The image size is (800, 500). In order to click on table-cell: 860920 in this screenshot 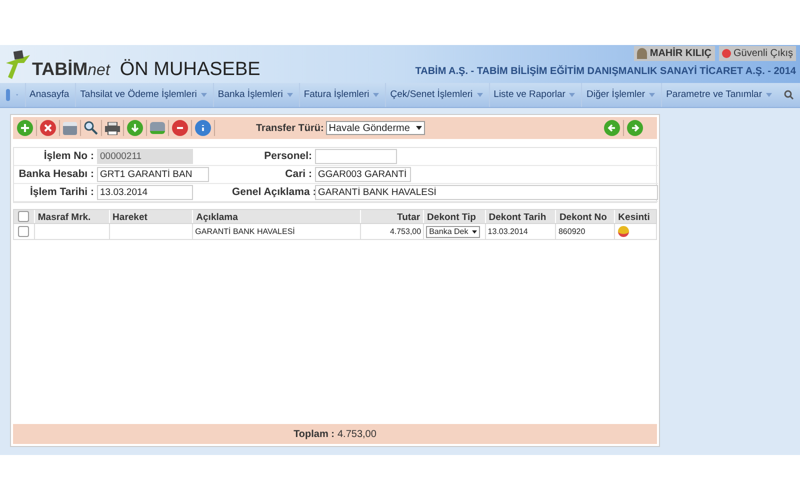, I will do `click(584, 231)`.